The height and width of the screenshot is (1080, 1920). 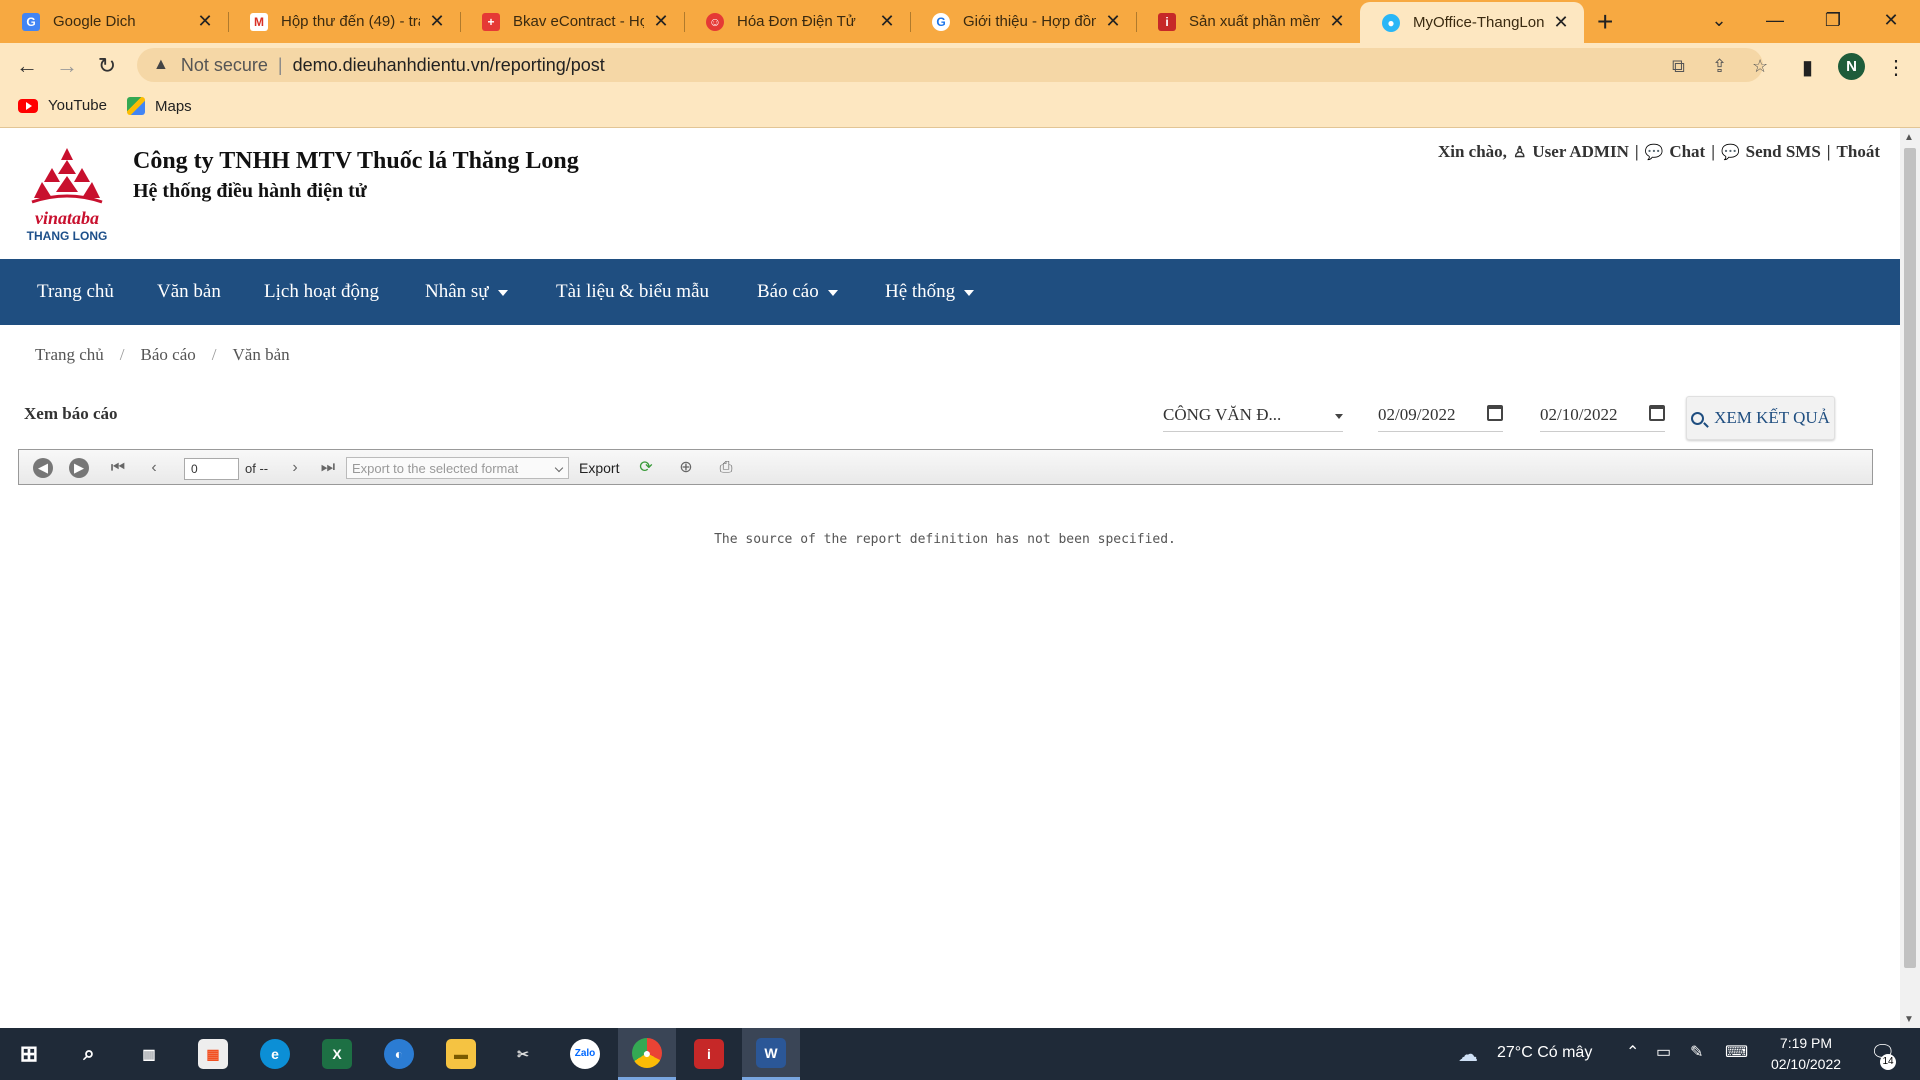 What do you see at coordinates (969, 292) in the screenshot?
I see `caret-down-icon` at bounding box center [969, 292].